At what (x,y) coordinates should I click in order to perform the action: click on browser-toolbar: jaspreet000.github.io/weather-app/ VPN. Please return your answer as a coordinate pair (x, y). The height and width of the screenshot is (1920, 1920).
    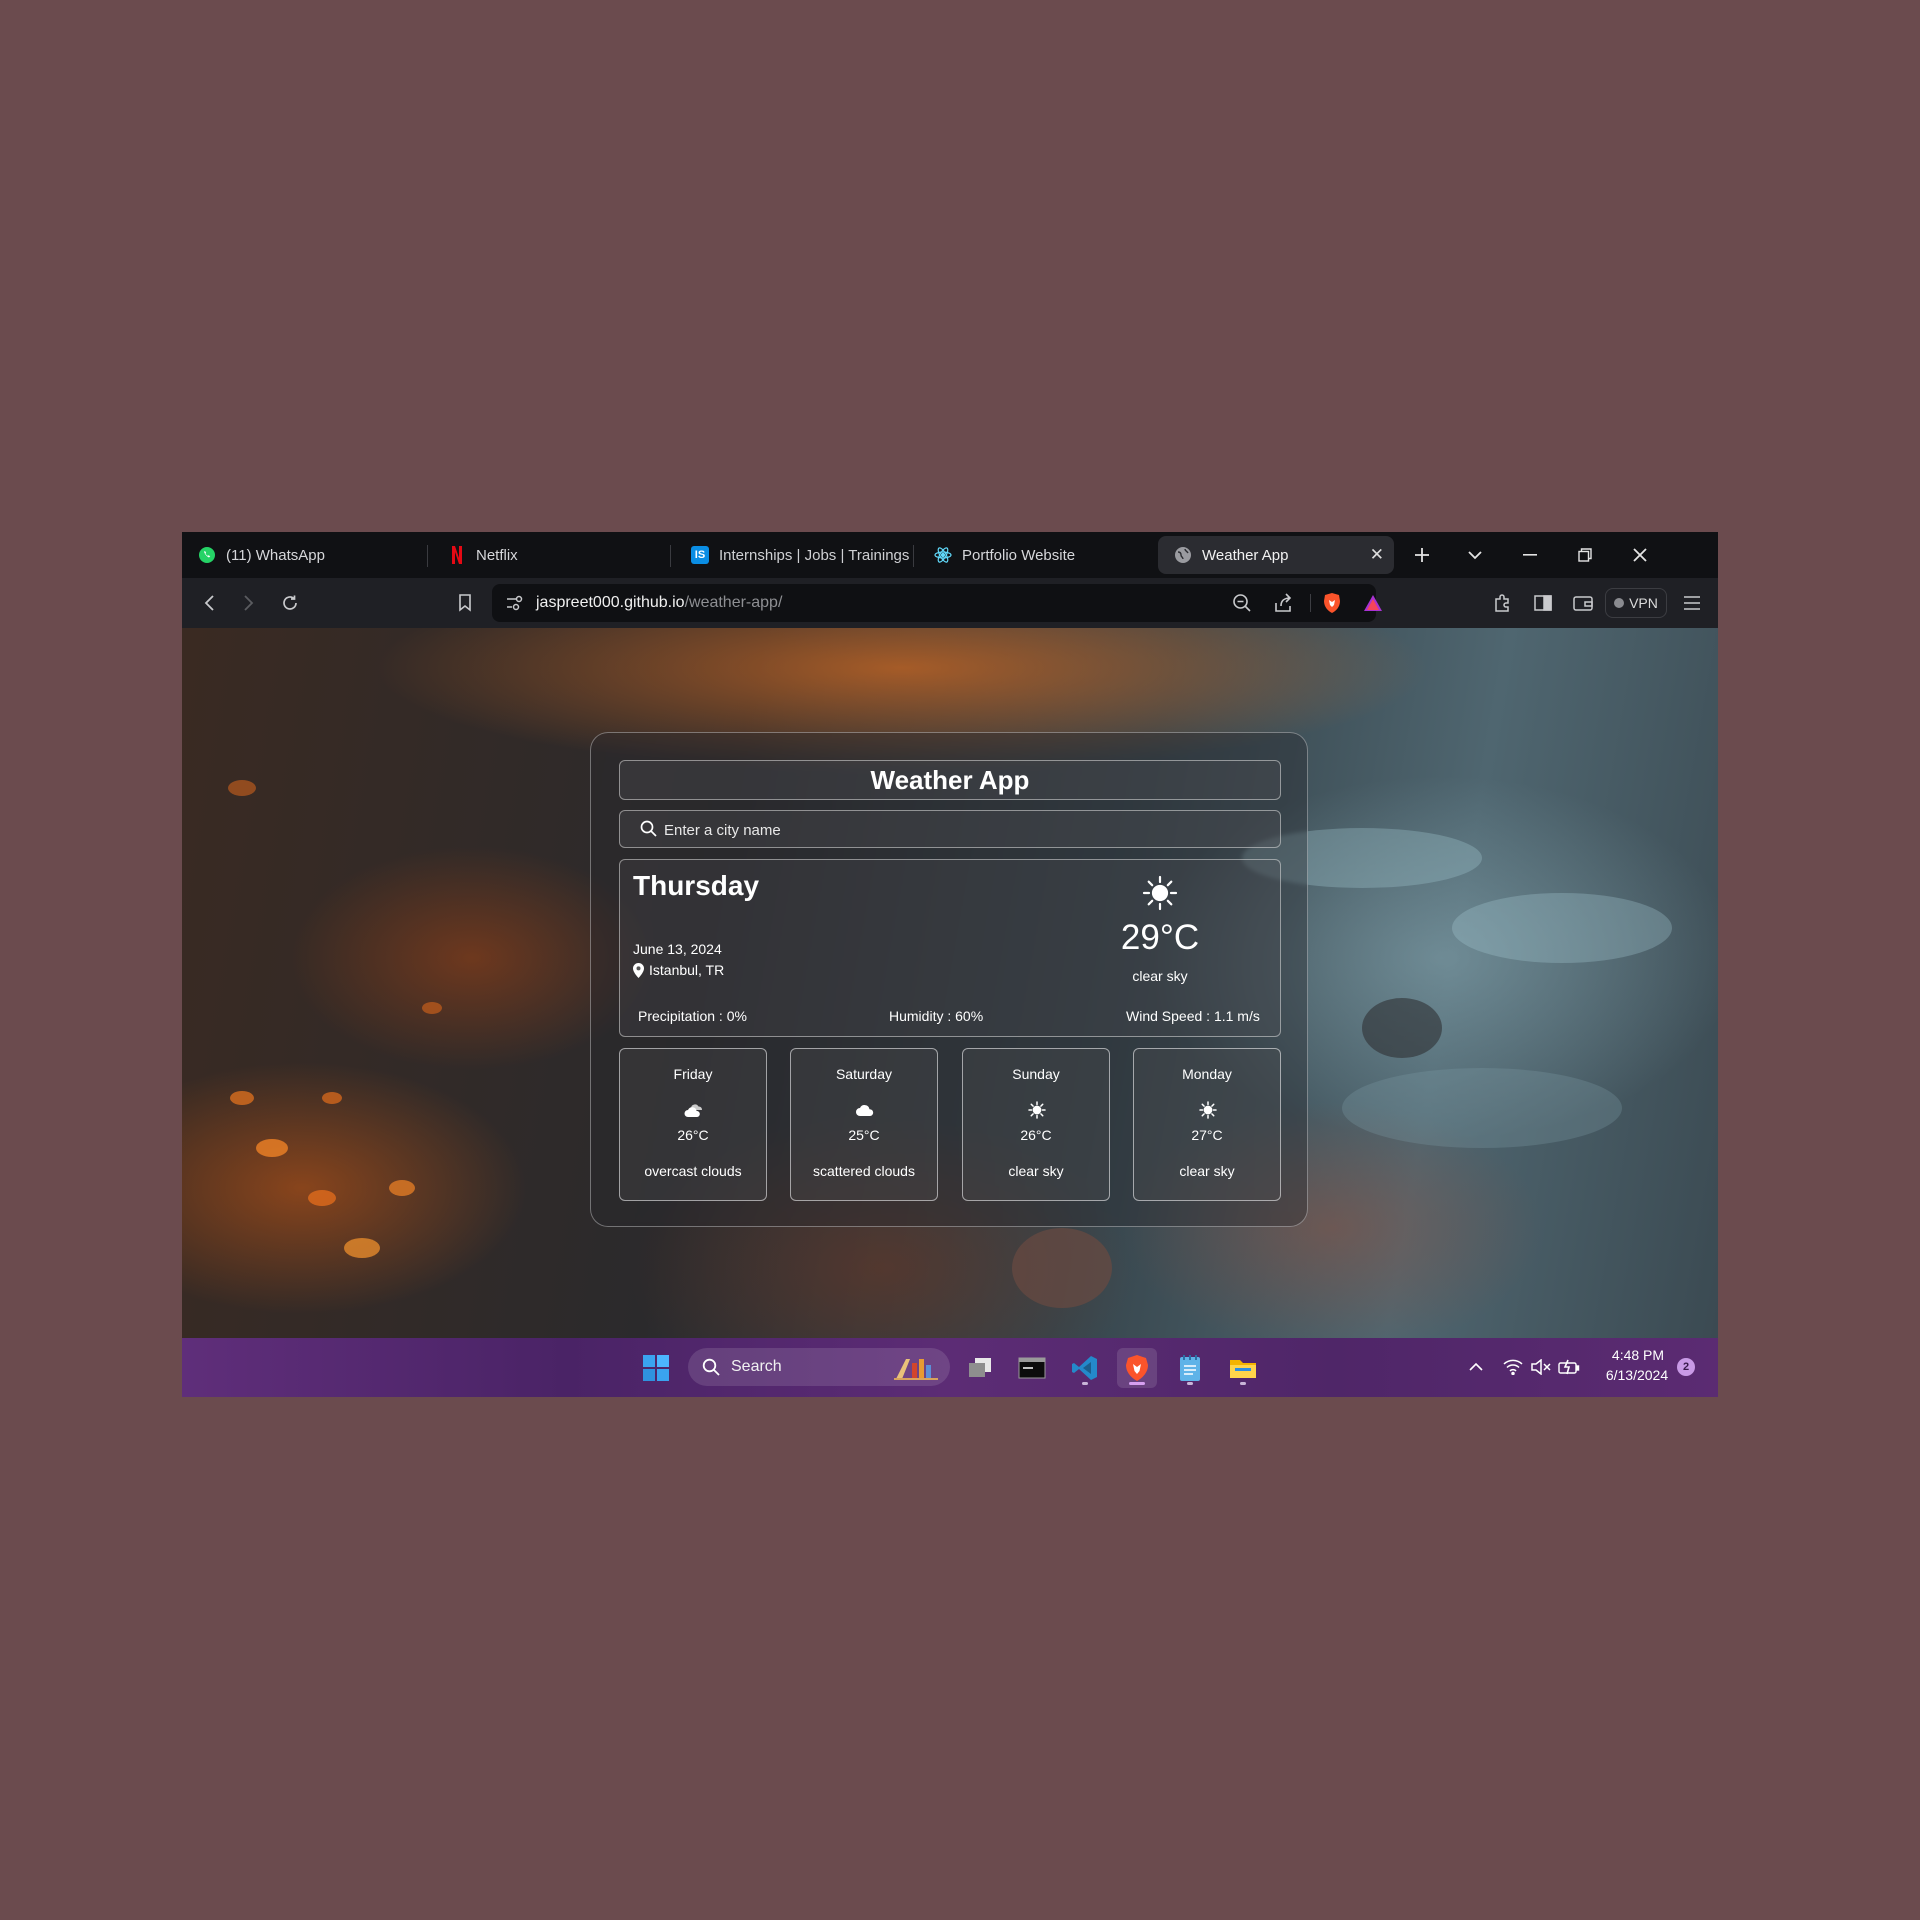
    Looking at the image, I should click on (950, 603).